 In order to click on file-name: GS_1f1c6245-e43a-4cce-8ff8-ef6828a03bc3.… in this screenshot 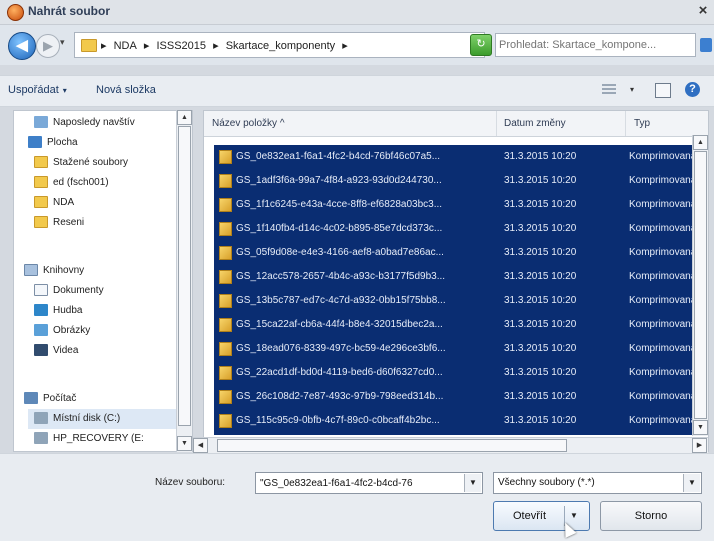, I will do `click(339, 204)`.